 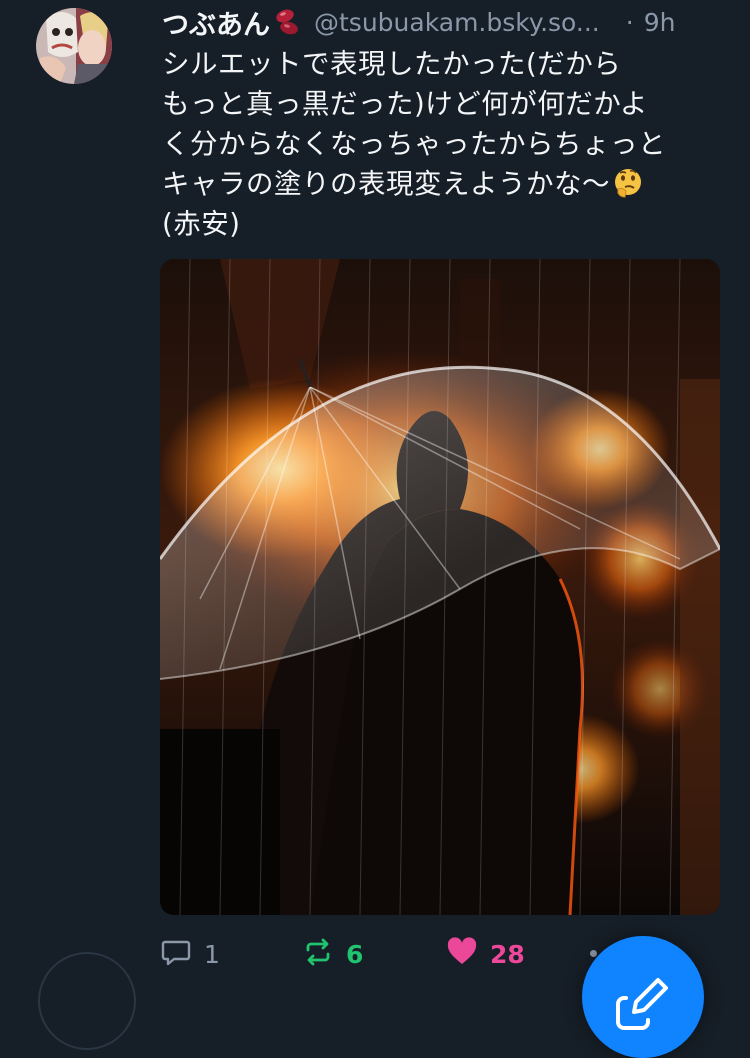 What do you see at coordinates (287, 22) in the screenshot?
I see `beans-emoji-icon` at bounding box center [287, 22].